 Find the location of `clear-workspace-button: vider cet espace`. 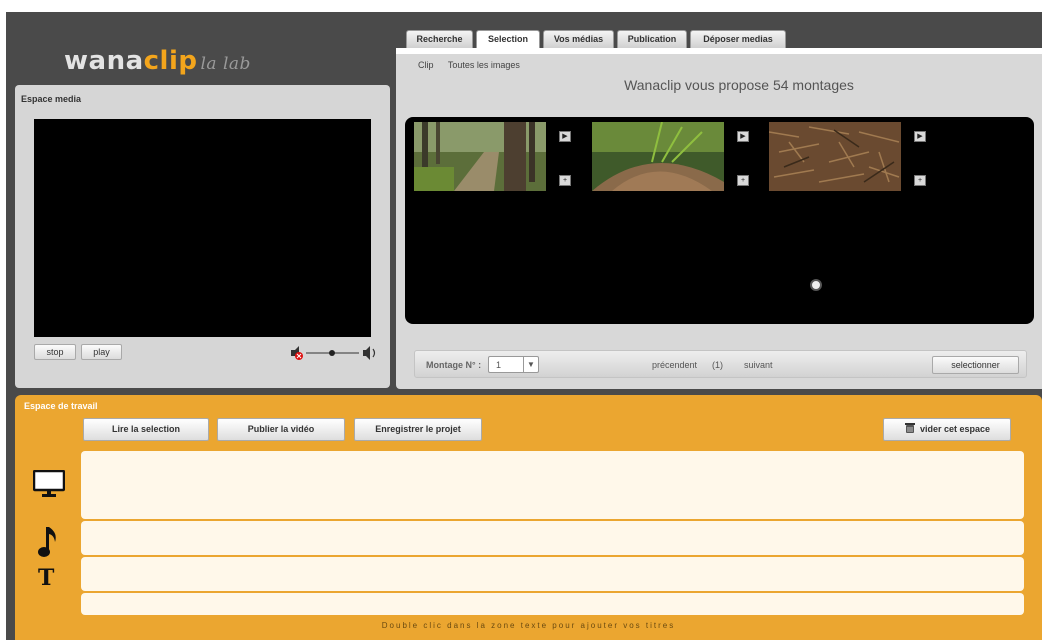

clear-workspace-button: vider cet espace is located at coordinates (947, 429).